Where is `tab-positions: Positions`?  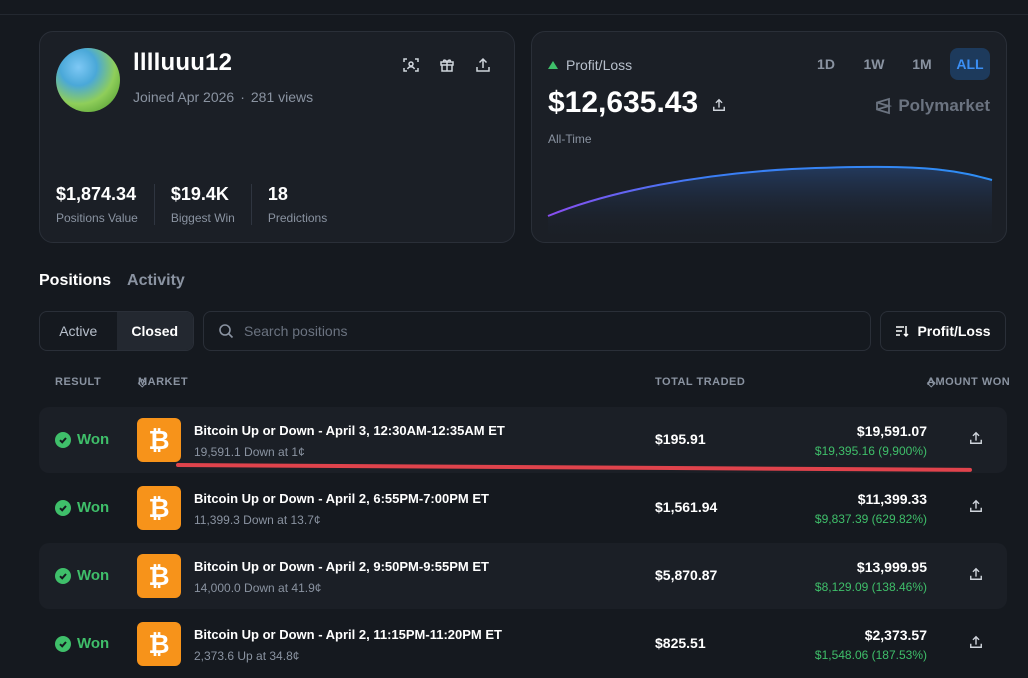 tab-positions: Positions is located at coordinates (75, 281).